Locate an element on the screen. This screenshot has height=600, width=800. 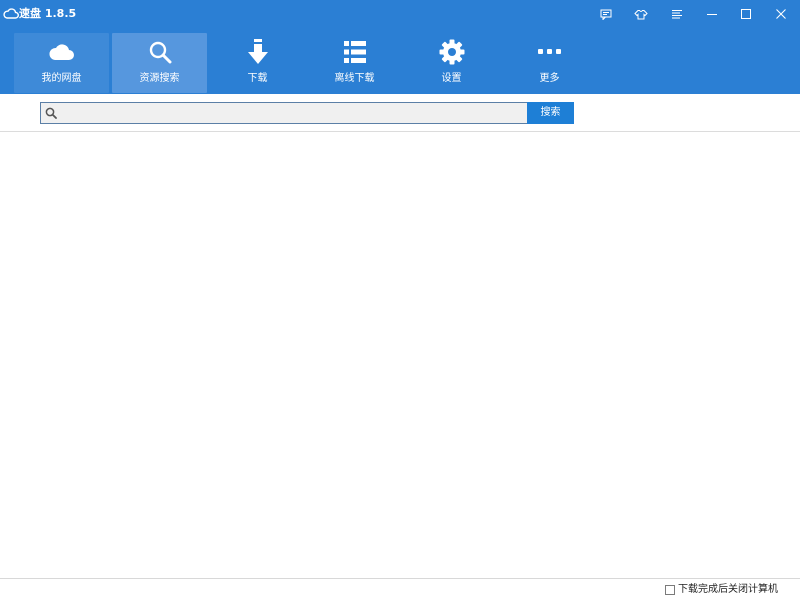
nav-resource-search: 资源搜索 is located at coordinates (159, 63).